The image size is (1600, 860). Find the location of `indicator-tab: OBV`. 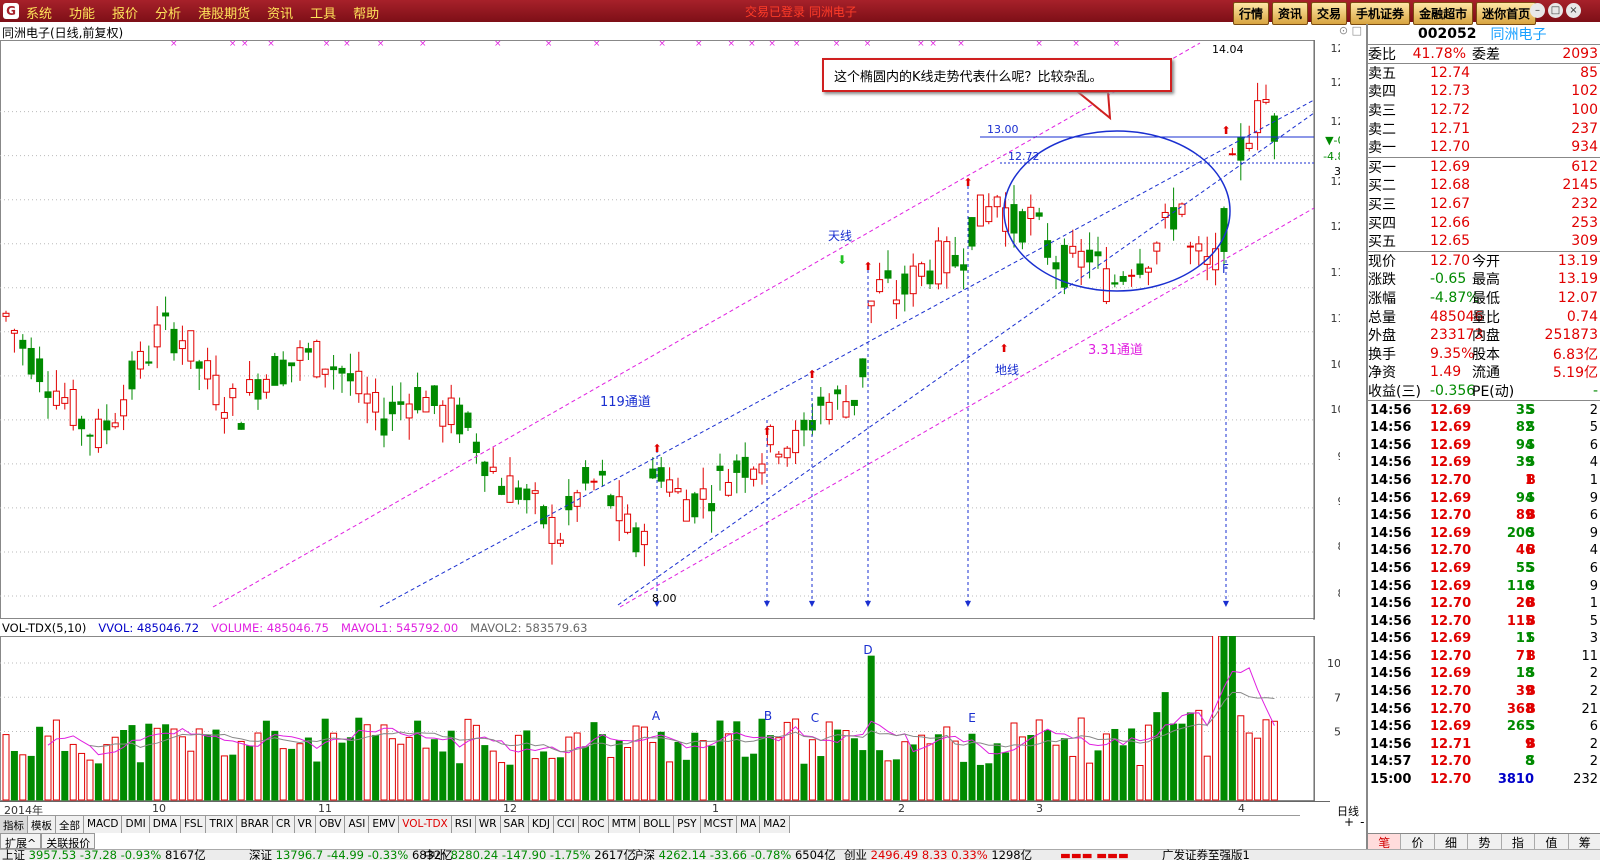

indicator-tab: OBV is located at coordinates (331, 824).